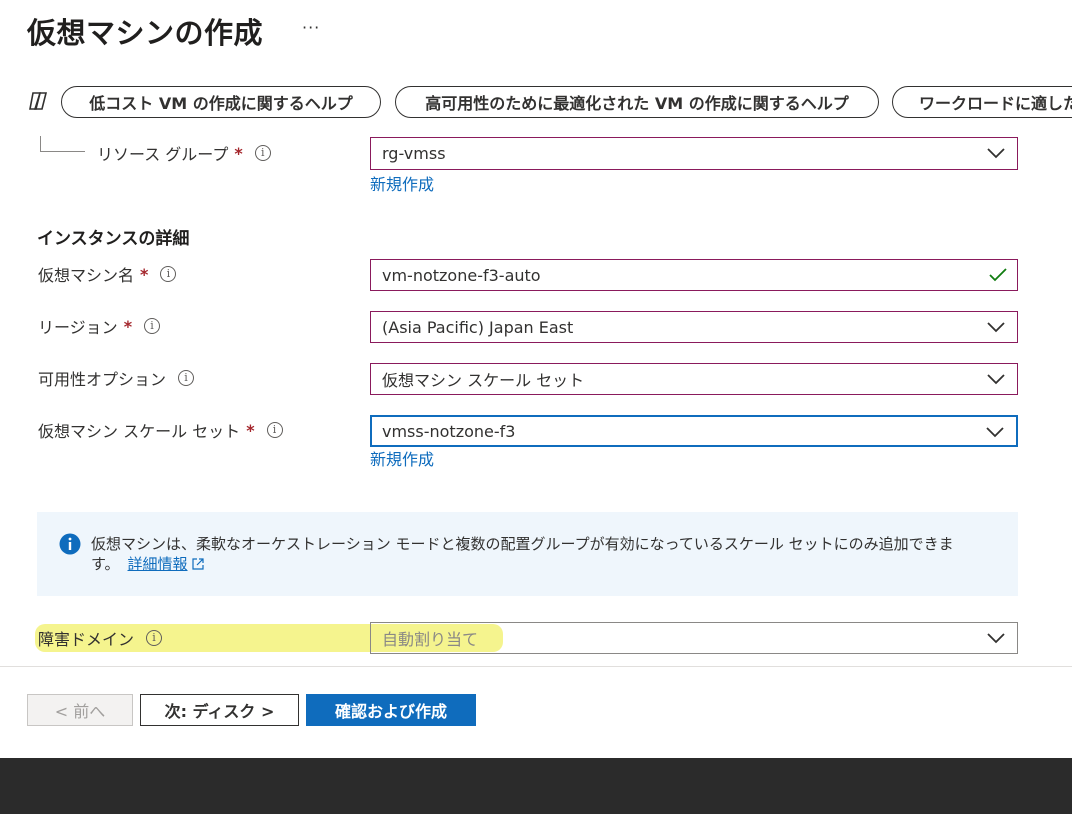 The image size is (1072, 814). I want to click on fault-domain-label: 障害ドメイン i, so click(100, 638).